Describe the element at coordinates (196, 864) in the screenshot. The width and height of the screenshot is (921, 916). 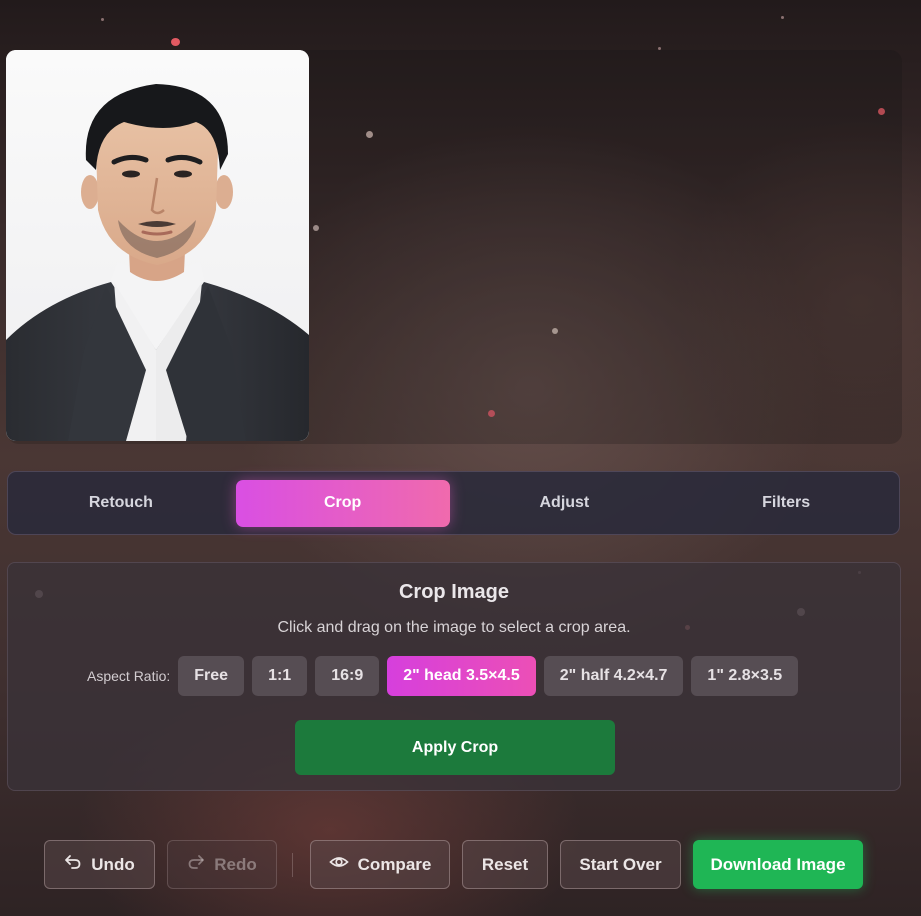
I see `redo-icon` at that location.